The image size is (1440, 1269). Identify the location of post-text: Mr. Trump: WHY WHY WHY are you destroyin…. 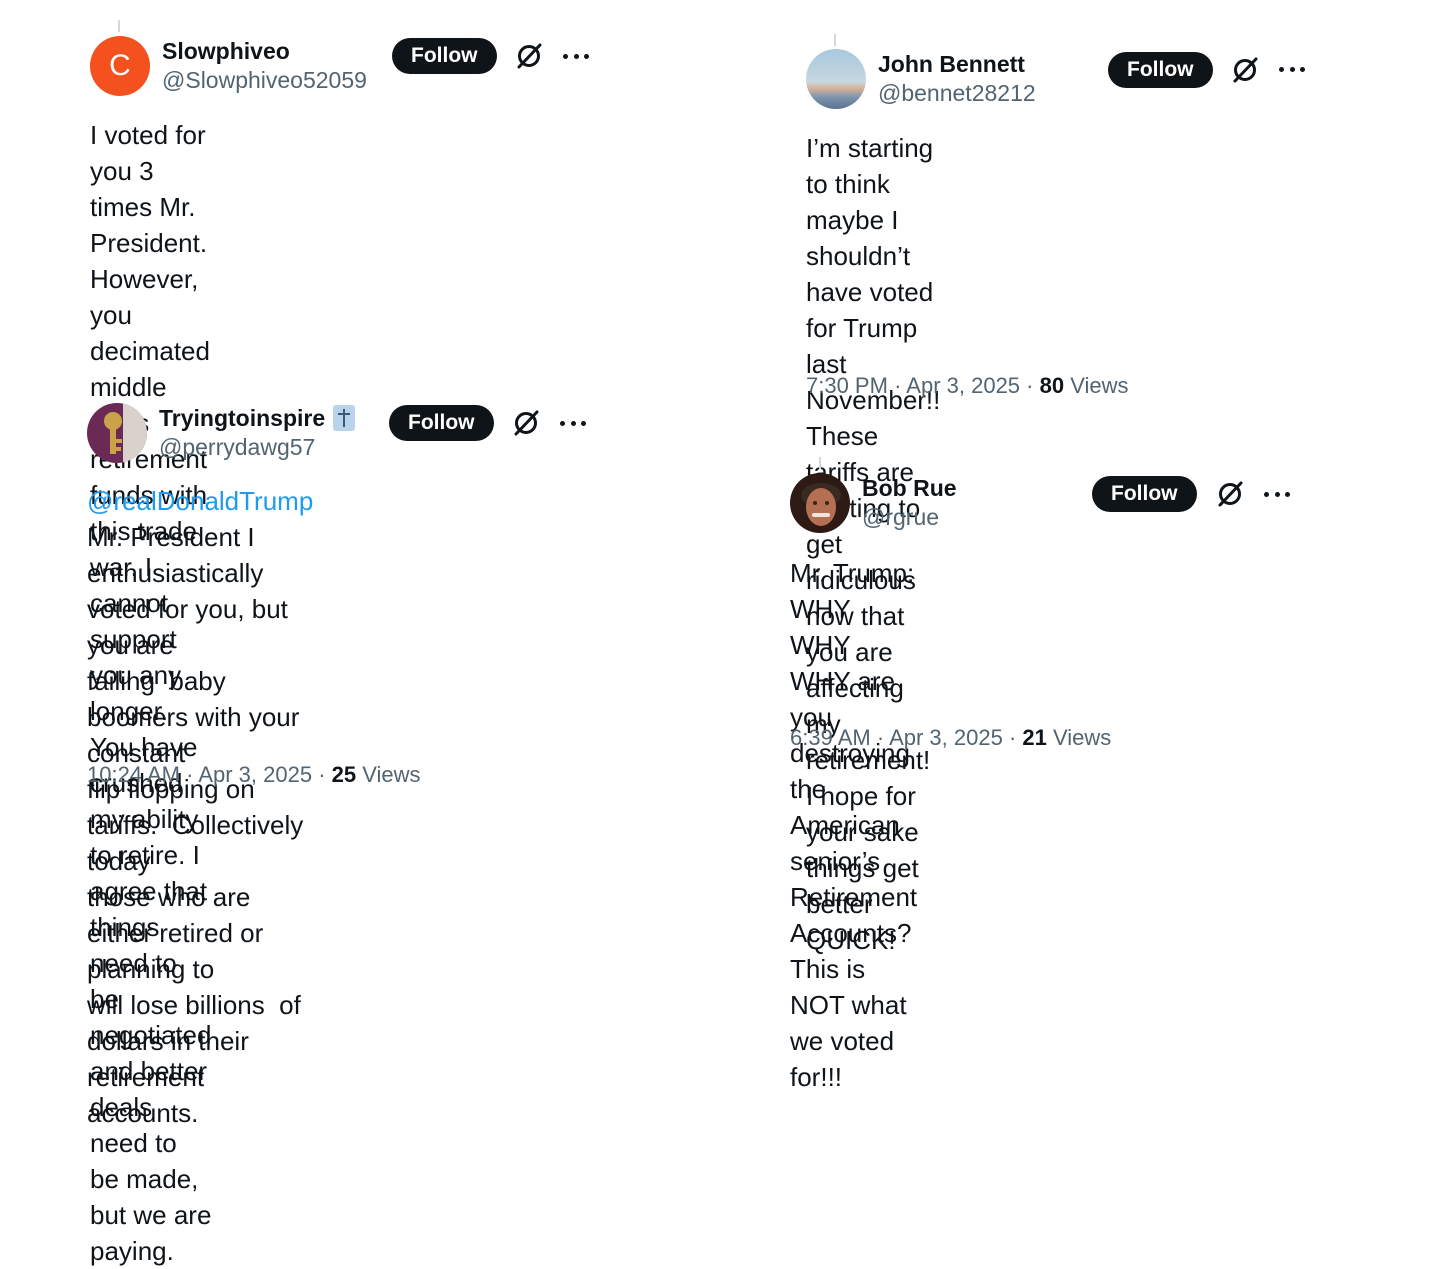
(854, 825).